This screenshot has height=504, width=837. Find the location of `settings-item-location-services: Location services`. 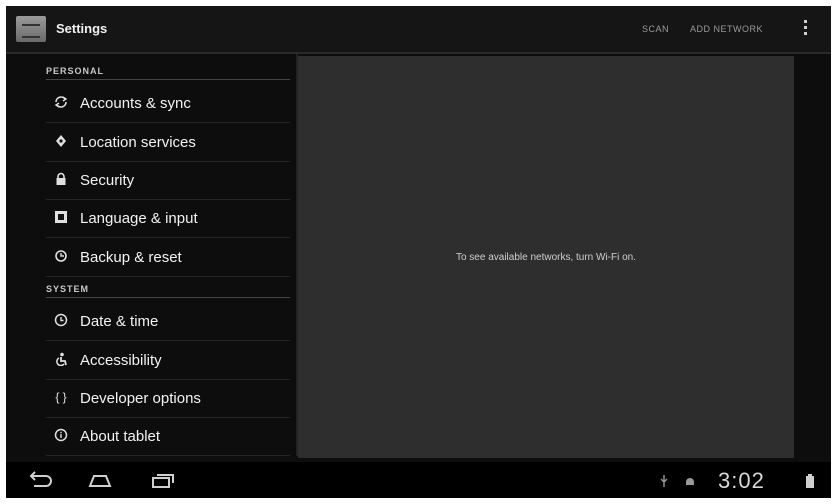

settings-item-location-services: Location services is located at coordinates (168, 142).